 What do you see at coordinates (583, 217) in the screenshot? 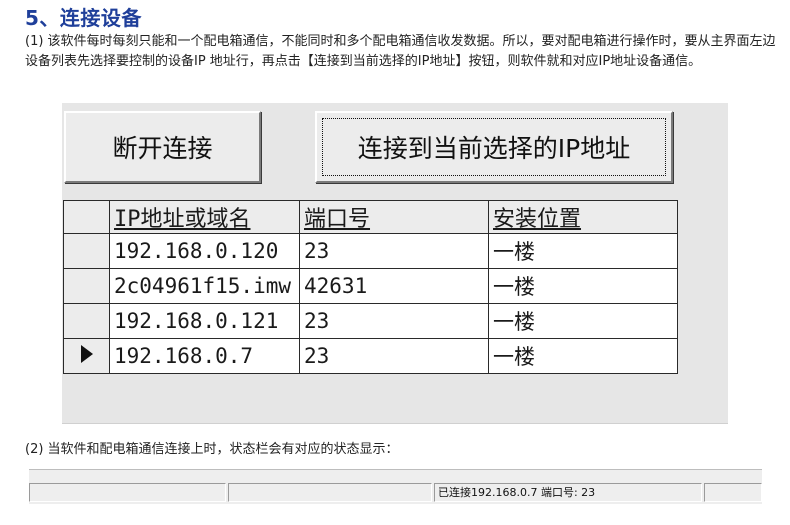
I see `column-header-location: 安装位置` at bounding box center [583, 217].